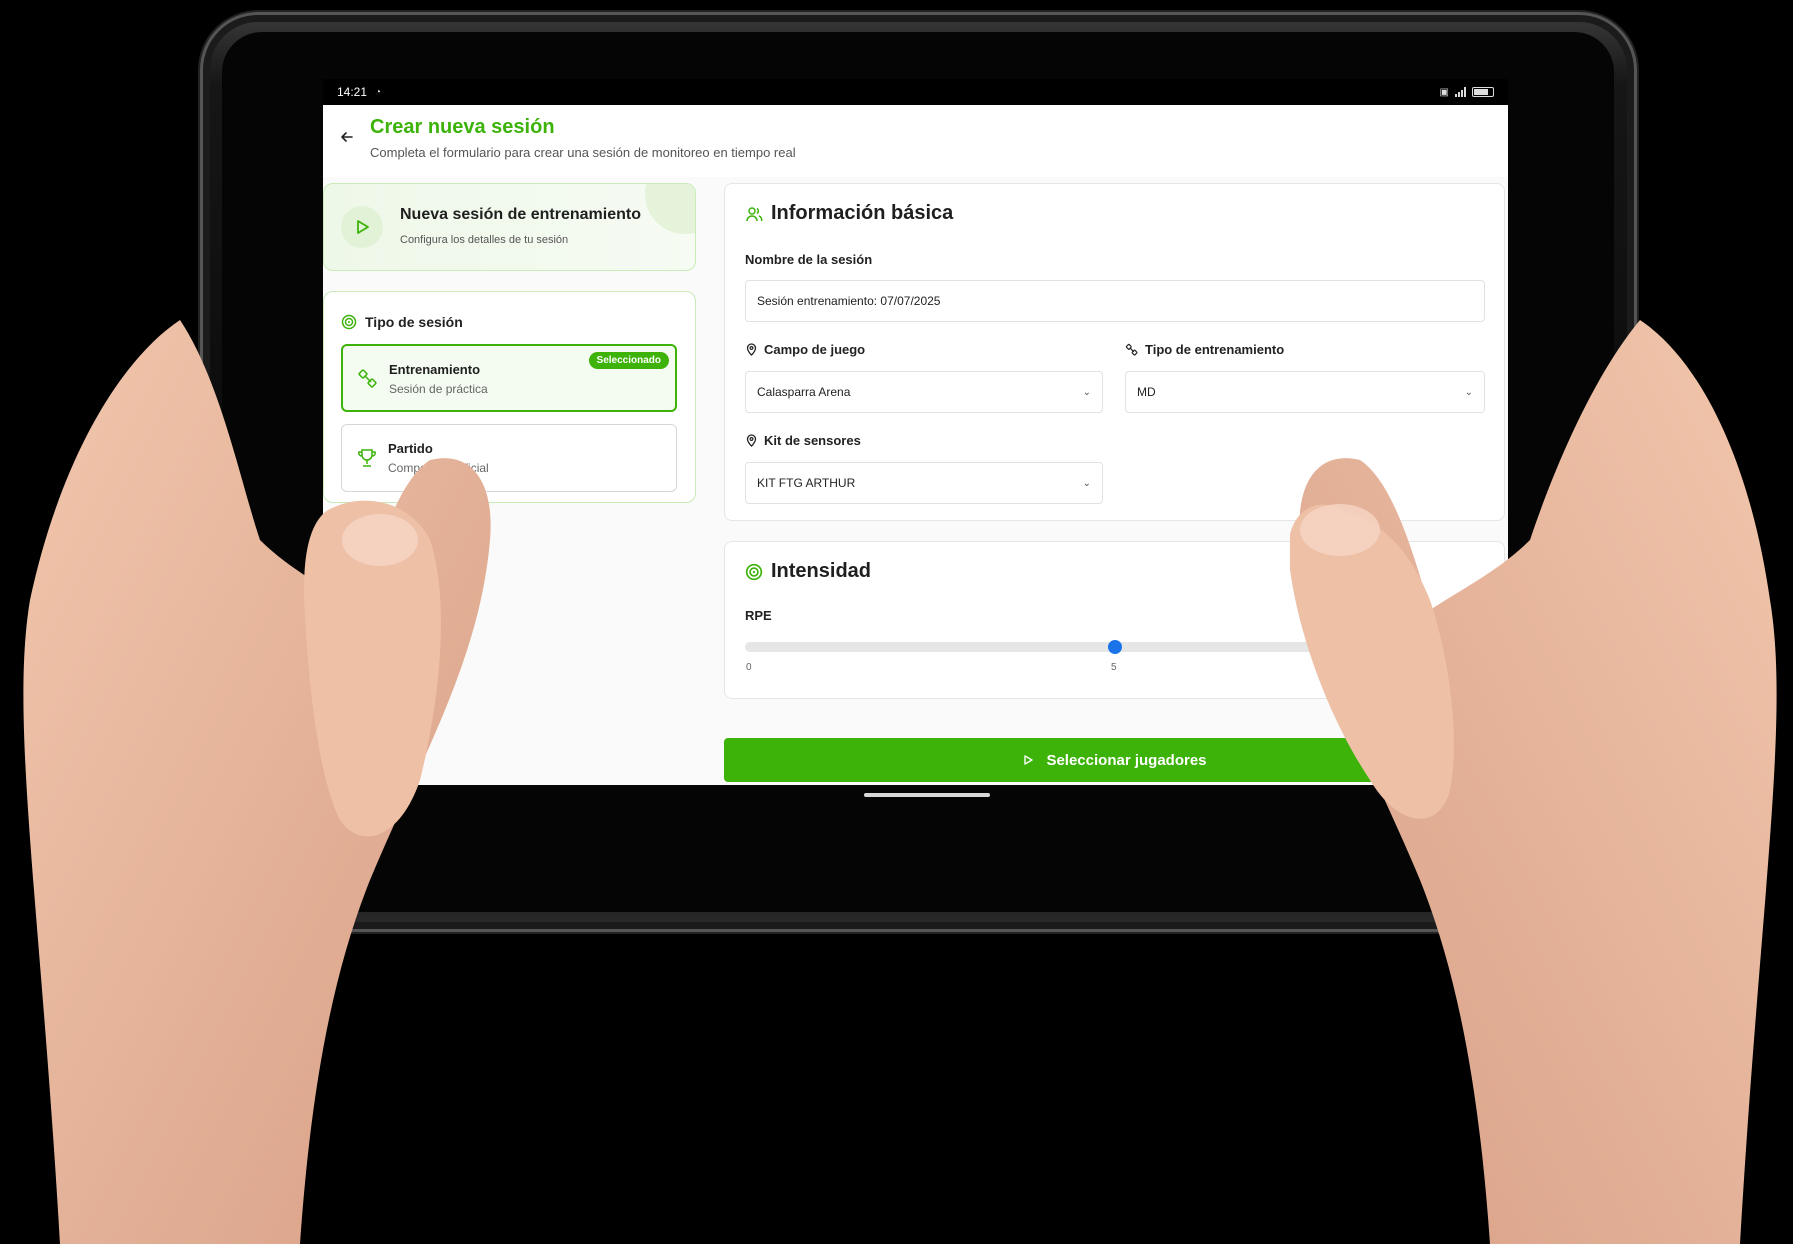  I want to click on status-time: 14:21, so click(352, 92).